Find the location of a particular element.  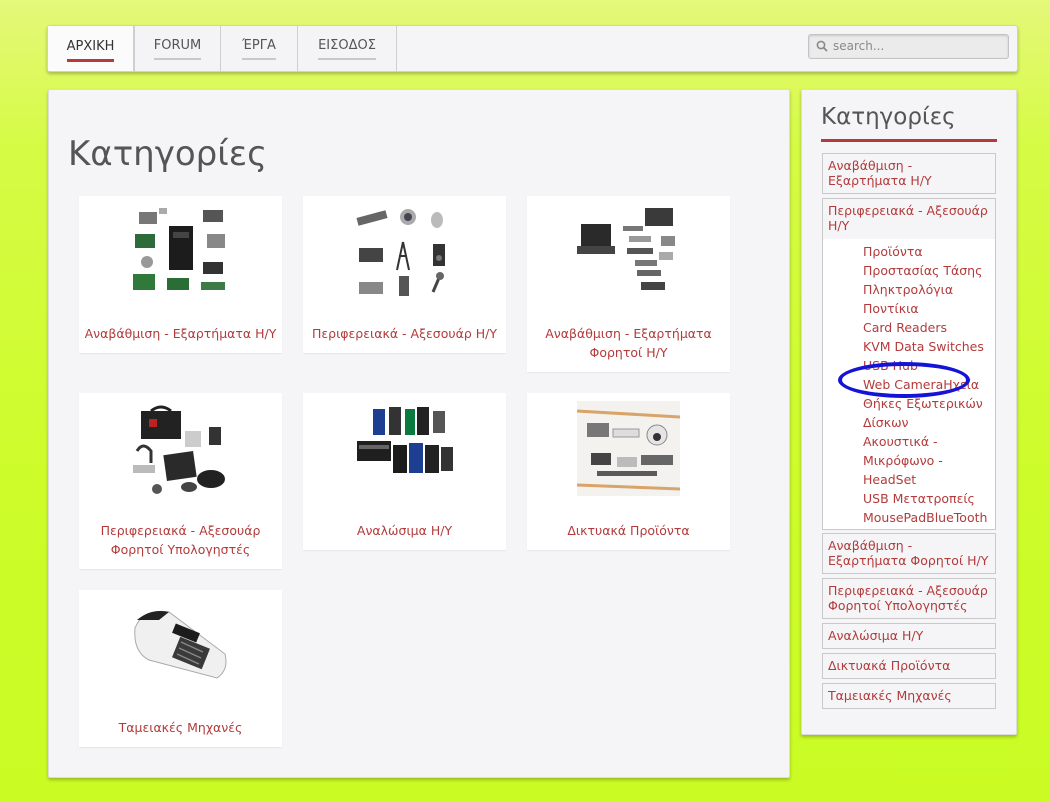

sidebar-category-network-products: Δικτυακά Προϊόντα is located at coordinates (909, 666).